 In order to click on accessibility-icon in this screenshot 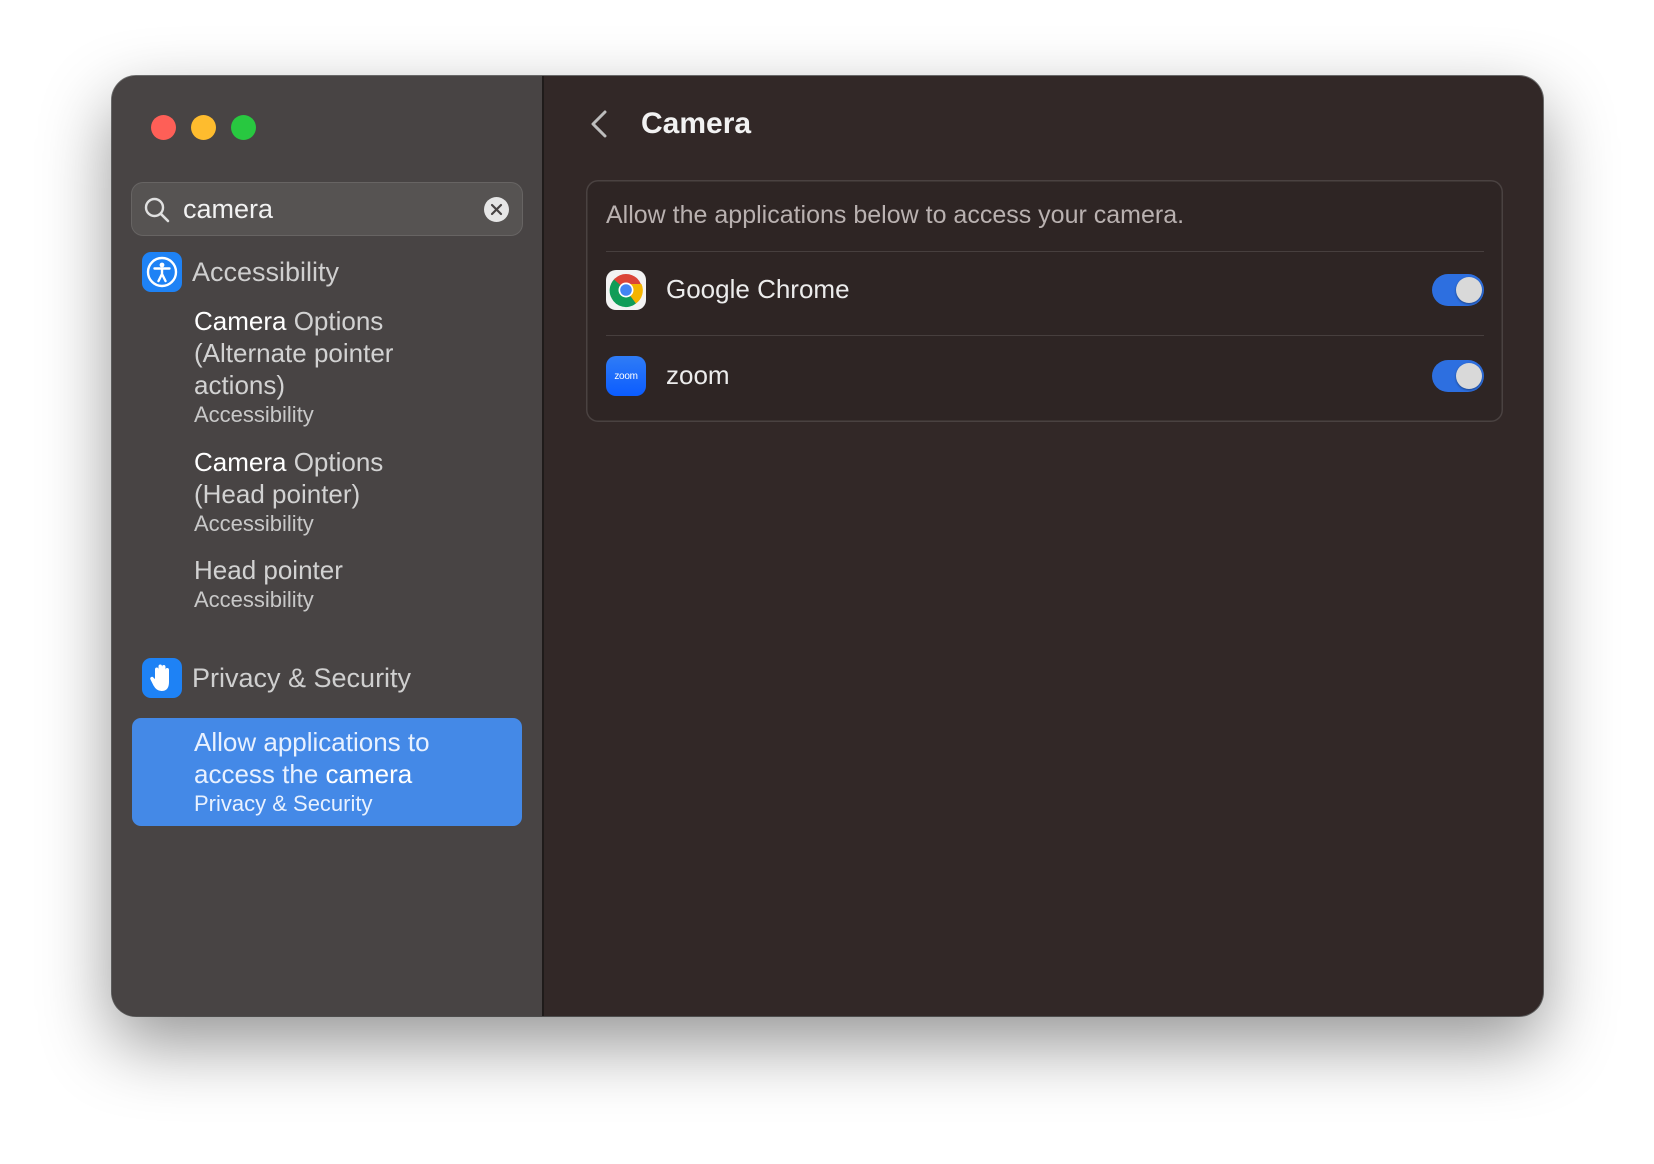, I will do `click(162, 272)`.